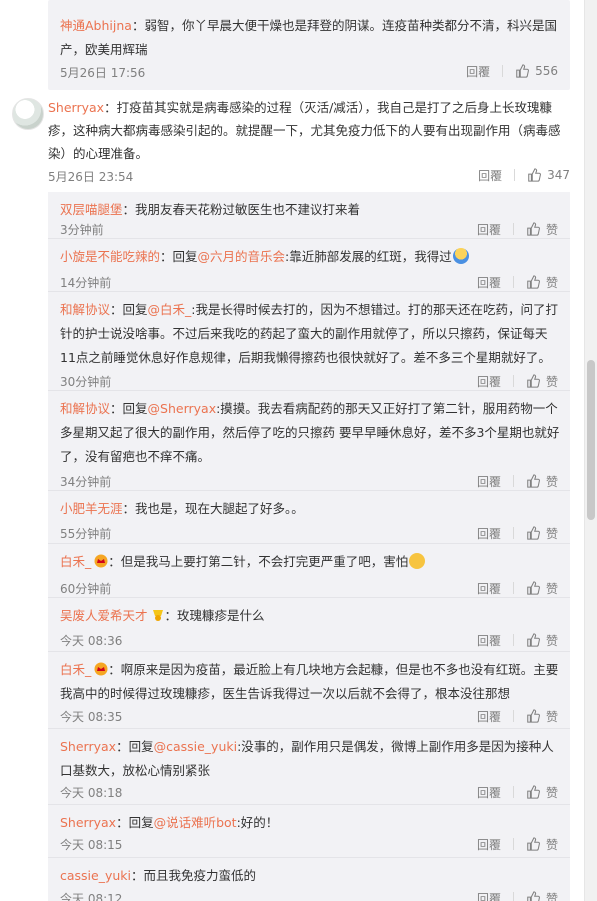  Describe the element at coordinates (95, 875) in the screenshot. I see `username-link: cassie_yuki` at that location.